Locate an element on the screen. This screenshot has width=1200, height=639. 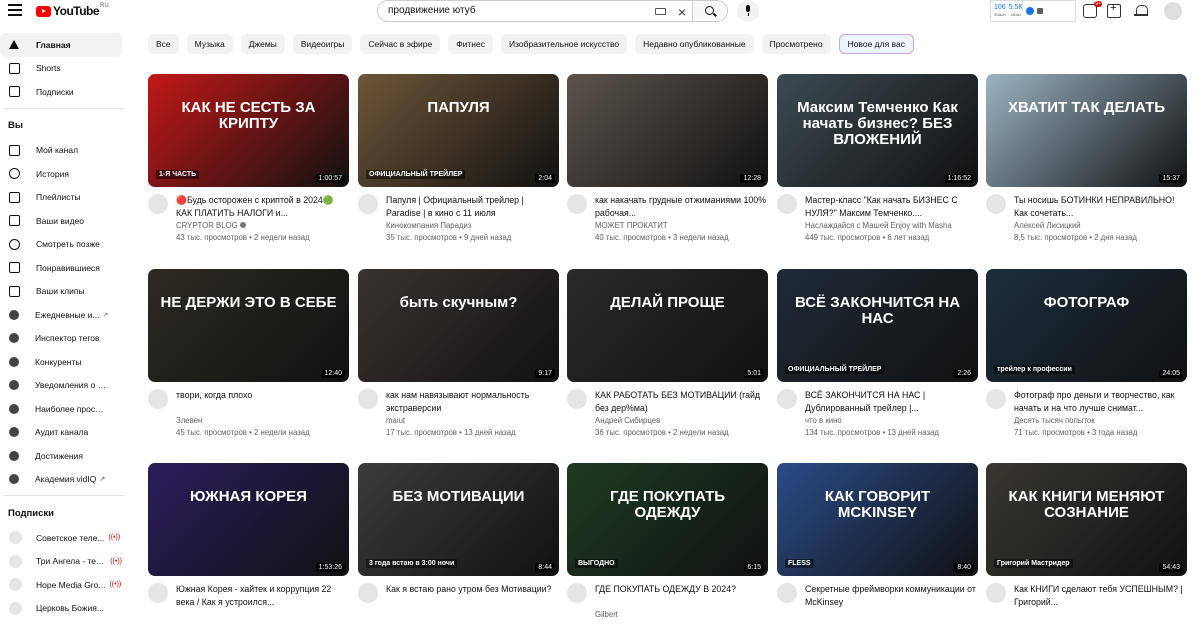
channel-name-text: Андрей Сибирцев is located at coordinates (627, 420).